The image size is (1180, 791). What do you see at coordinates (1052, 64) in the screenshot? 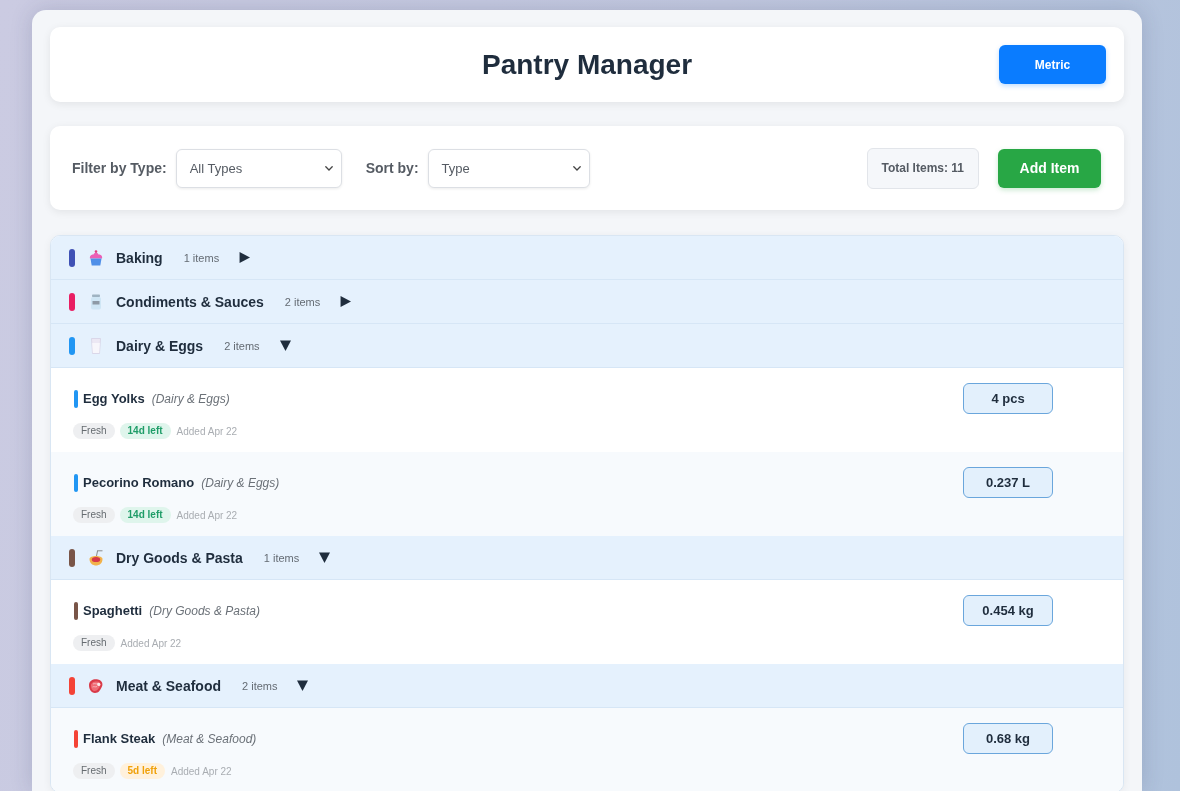
I see `unit-toggle-button: Metric` at bounding box center [1052, 64].